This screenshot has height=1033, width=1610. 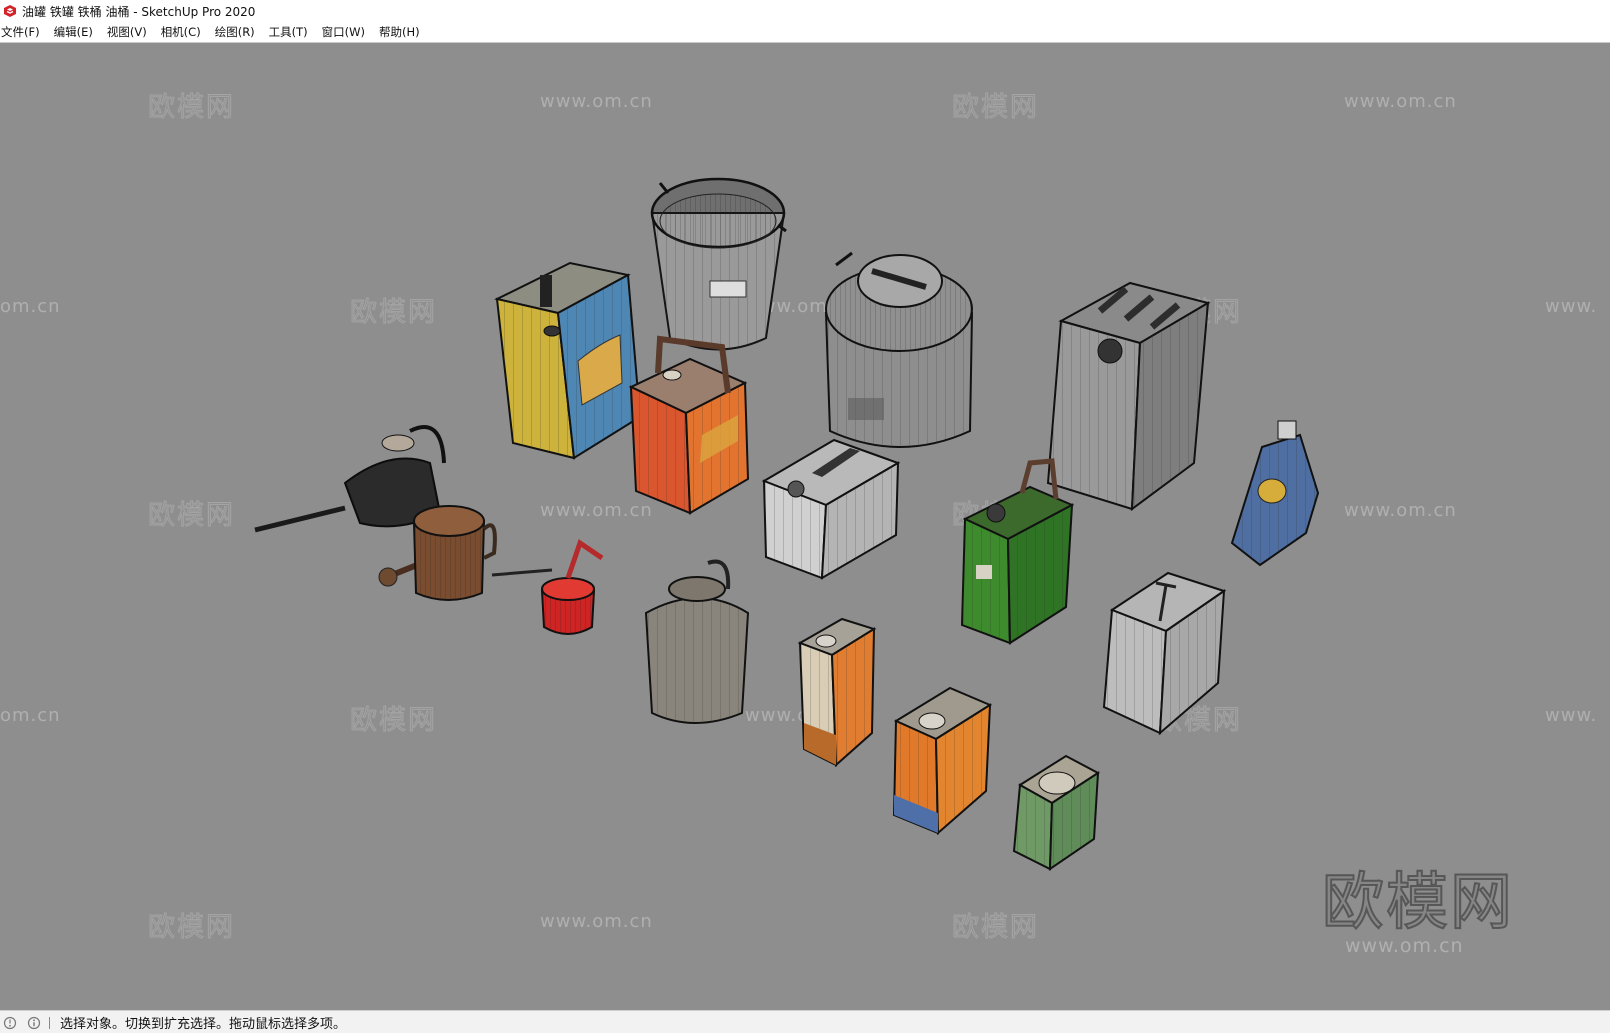 I want to click on menu-draw: 绘图(R), so click(x=238, y=32).